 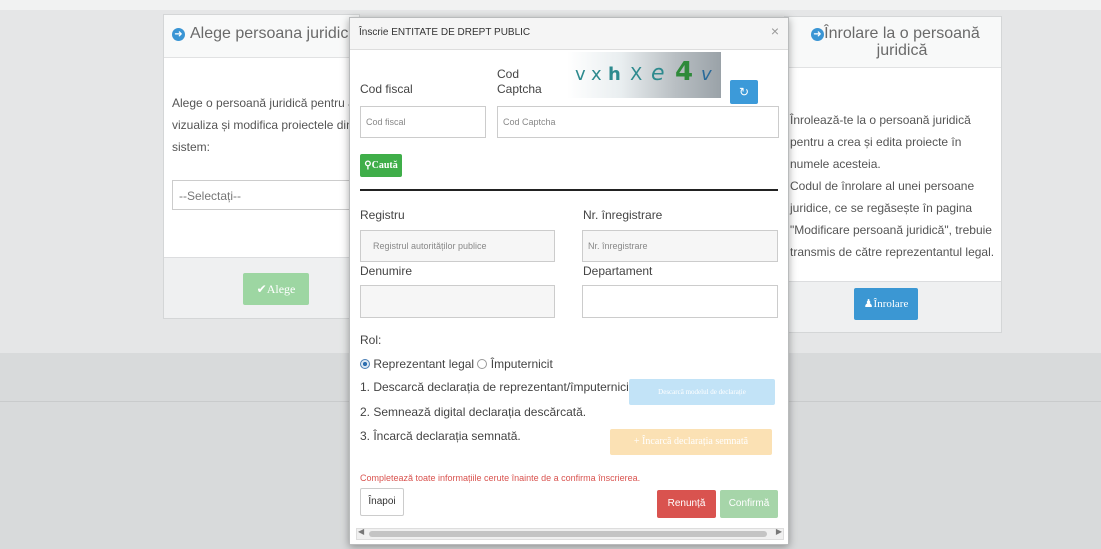 What do you see at coordinates (902, 42) in the screenshot?
I see `enroll-title: ➜ Înrolare la o persoană juridică` at bounding box center [902, 42].